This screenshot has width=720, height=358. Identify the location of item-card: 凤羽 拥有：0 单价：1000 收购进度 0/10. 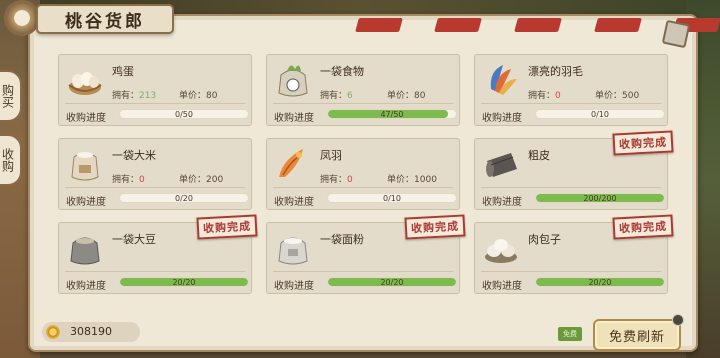
(363, 174).